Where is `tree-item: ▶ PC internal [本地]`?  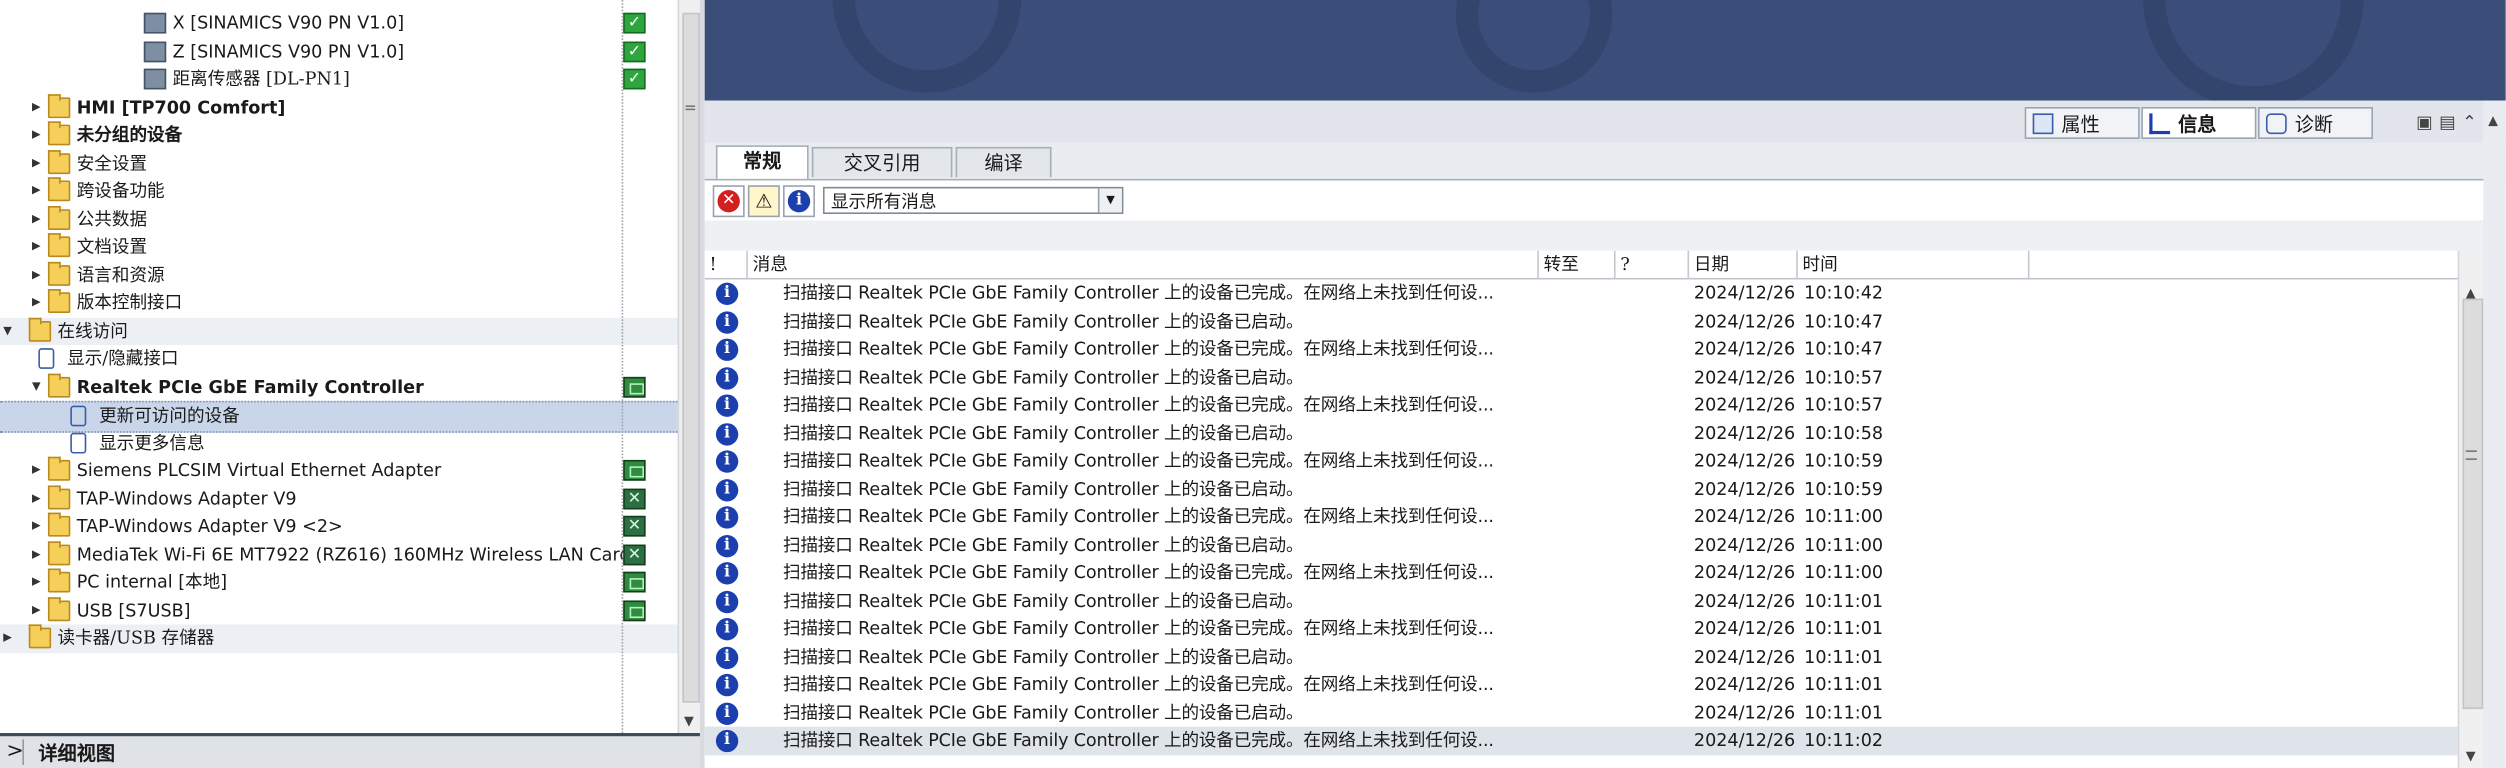 tree-item: ▶ PC internal [本地] is located at coordinates (339, 582).